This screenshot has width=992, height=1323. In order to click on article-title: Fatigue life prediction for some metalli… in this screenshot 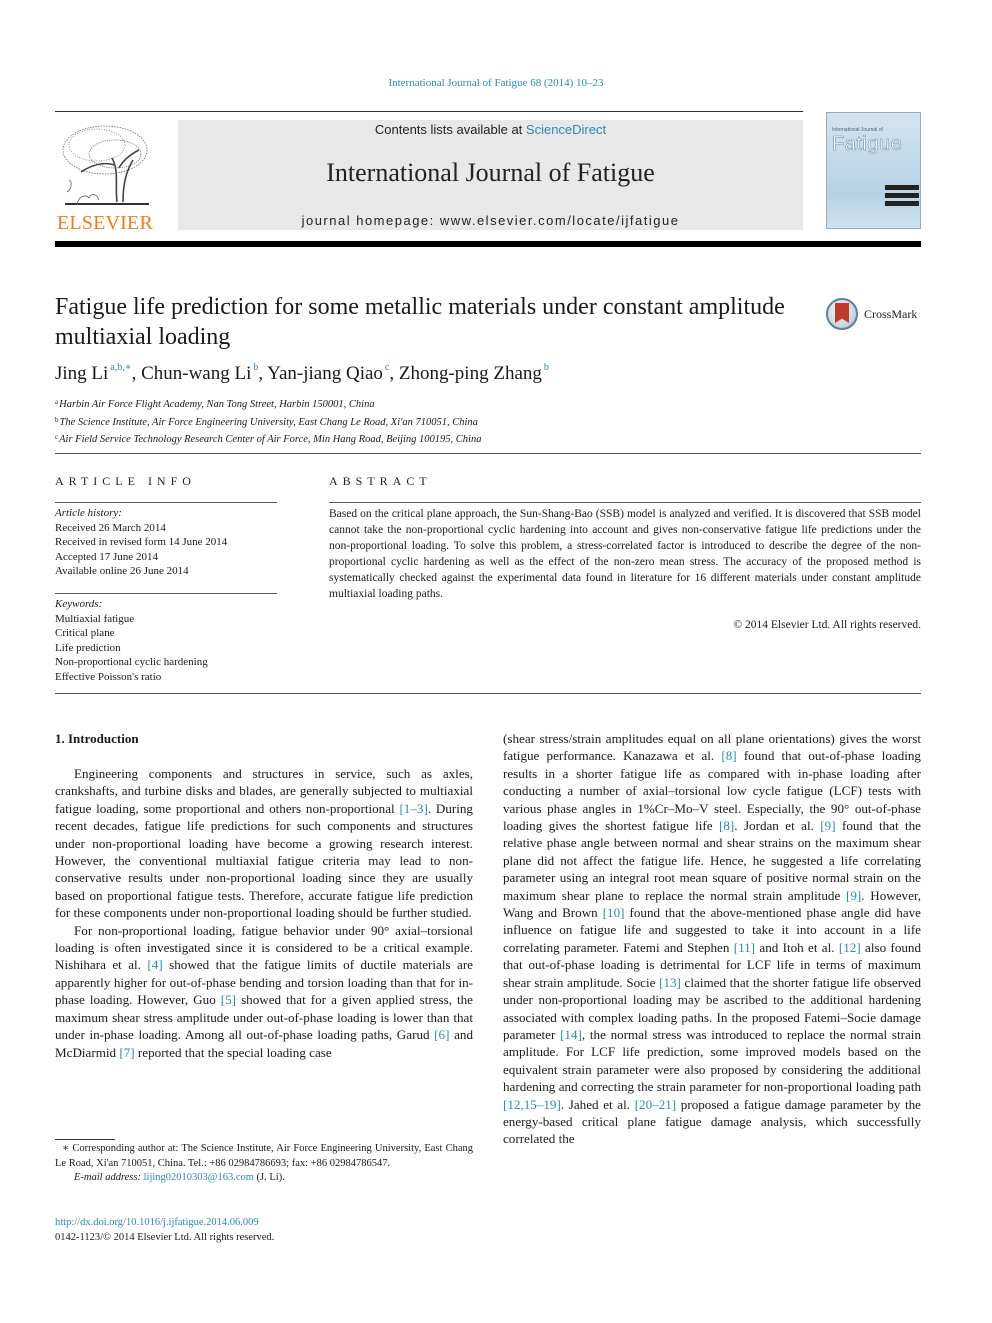, I will do `click(420, 322)`.